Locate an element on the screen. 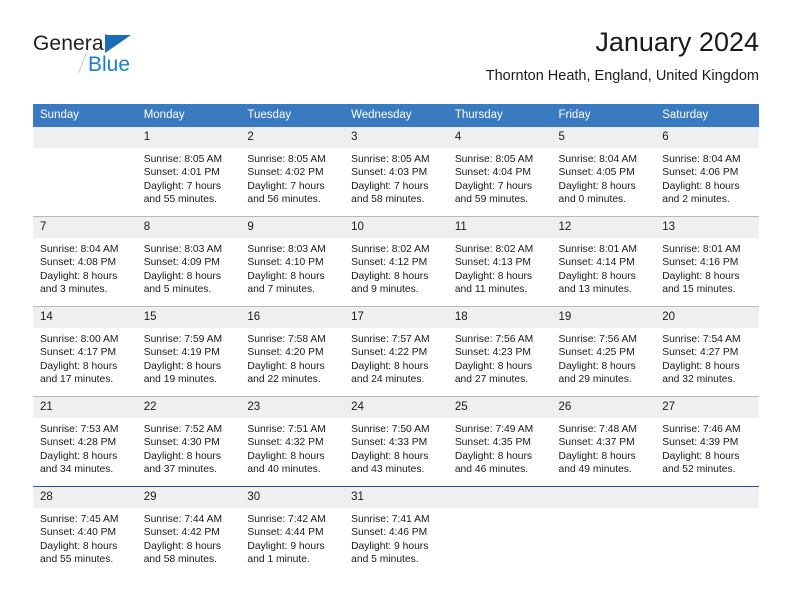 This screenshot has width=792, height=612. sunrise-text: Sunrise: 7:50 AM is located at coordinates (390, 429).